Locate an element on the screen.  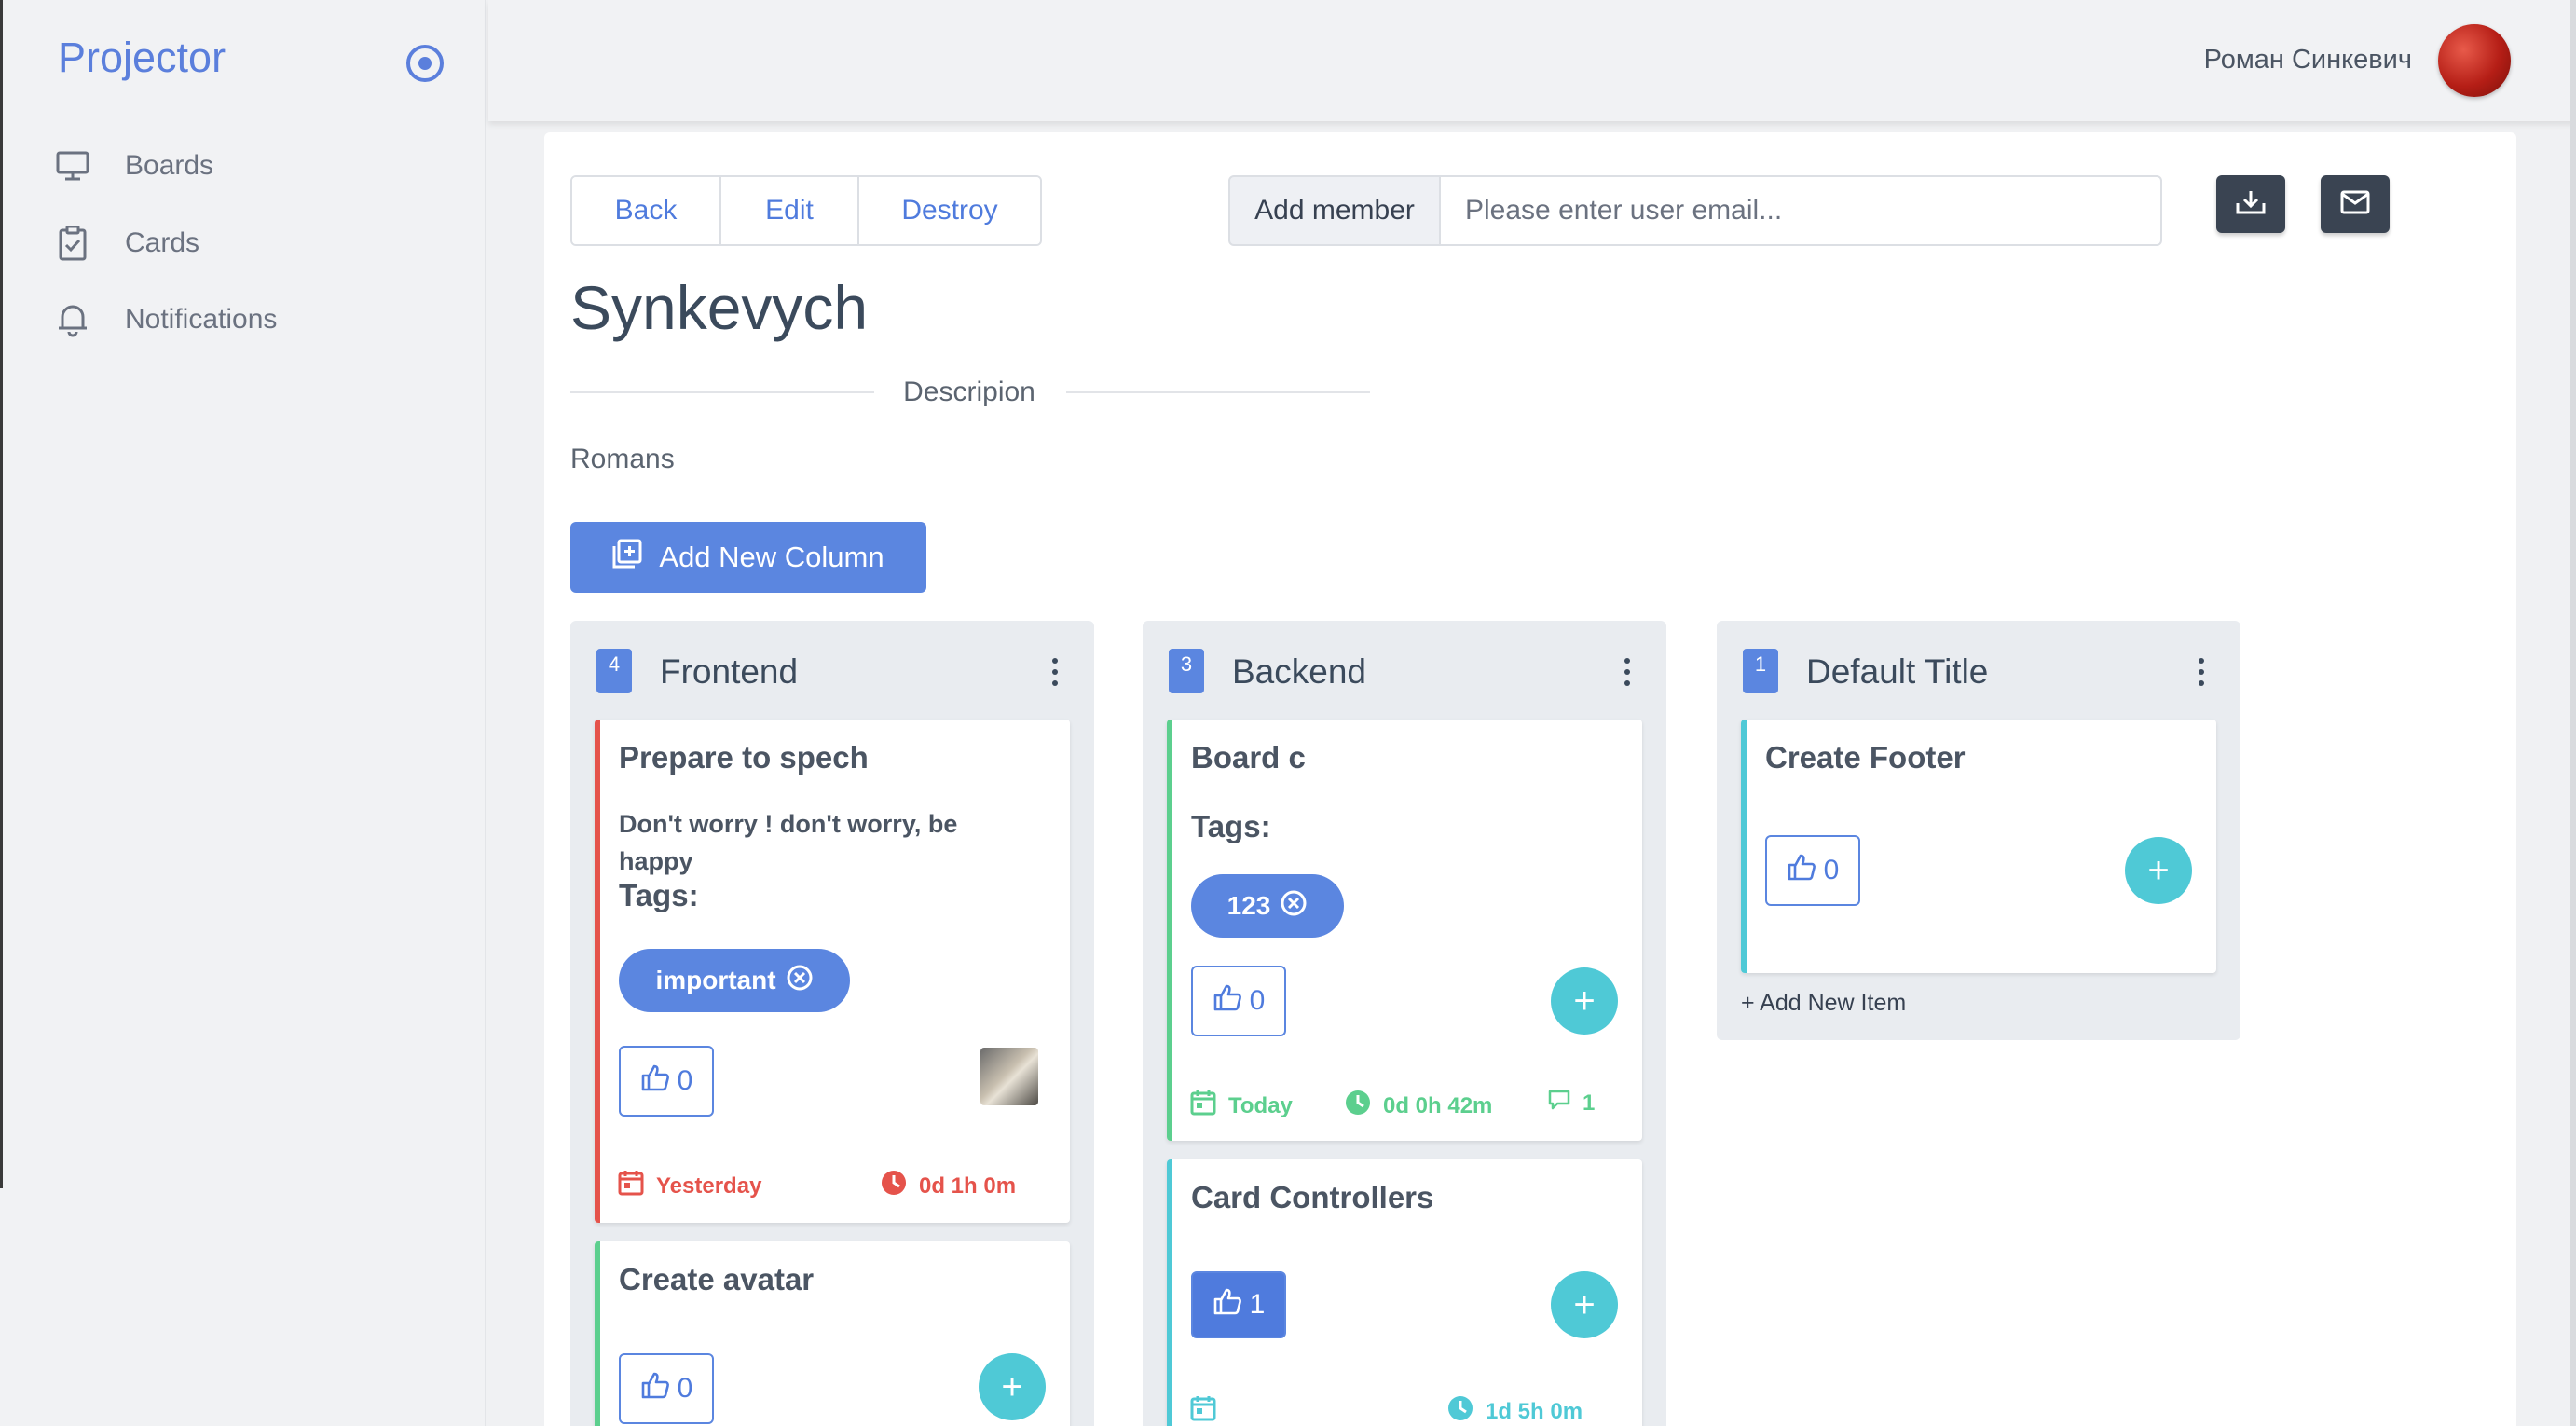
bell-icon is located at coordinates (72, 320).